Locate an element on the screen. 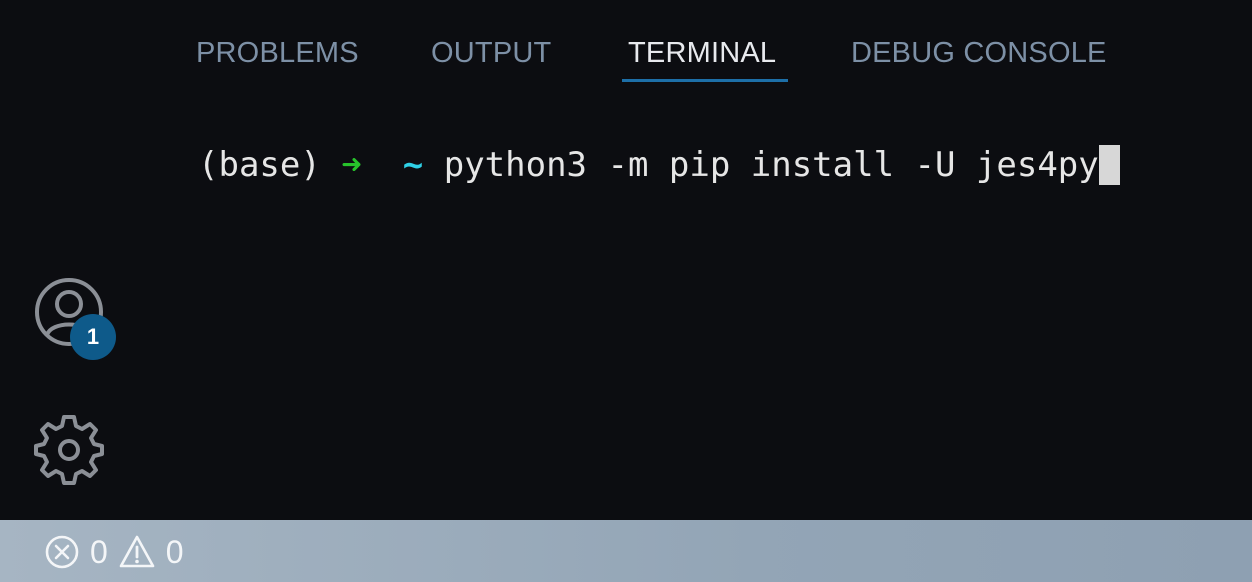 The image size is (1252, 582). conda-env-label: (base) is located at coordinates (259, 165).